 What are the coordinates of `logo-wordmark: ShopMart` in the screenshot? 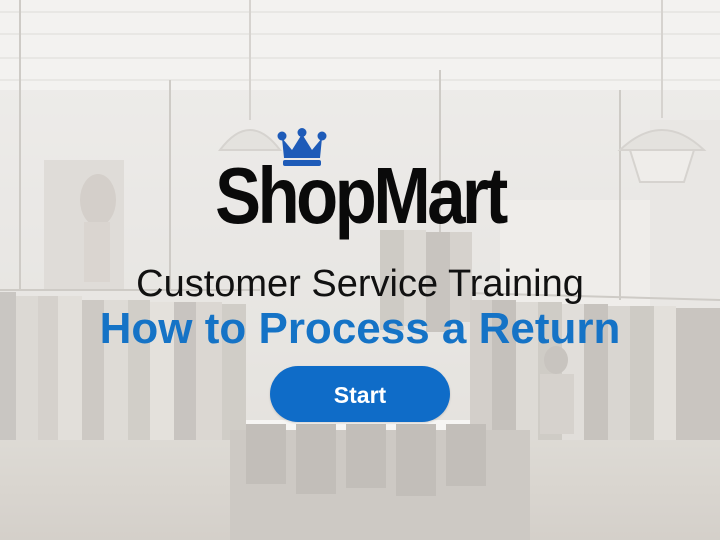 It's located at (361, 195).